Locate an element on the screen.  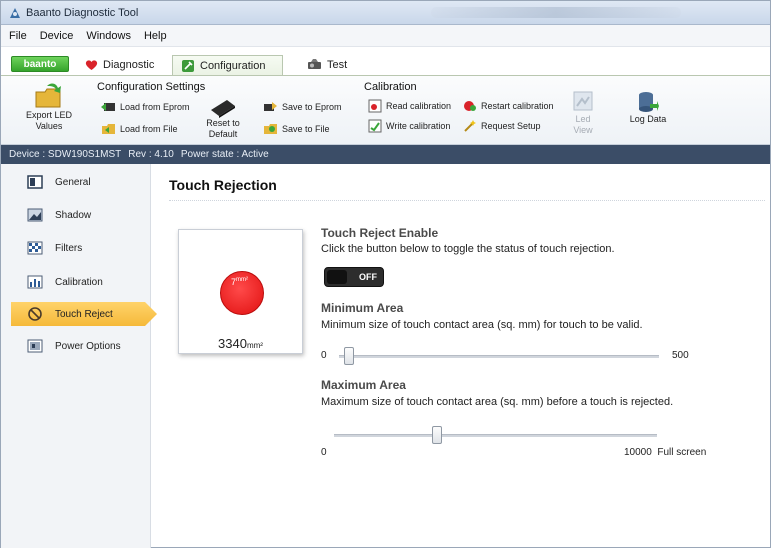
restart-calibration-icon is located at coordinates (470, 106).